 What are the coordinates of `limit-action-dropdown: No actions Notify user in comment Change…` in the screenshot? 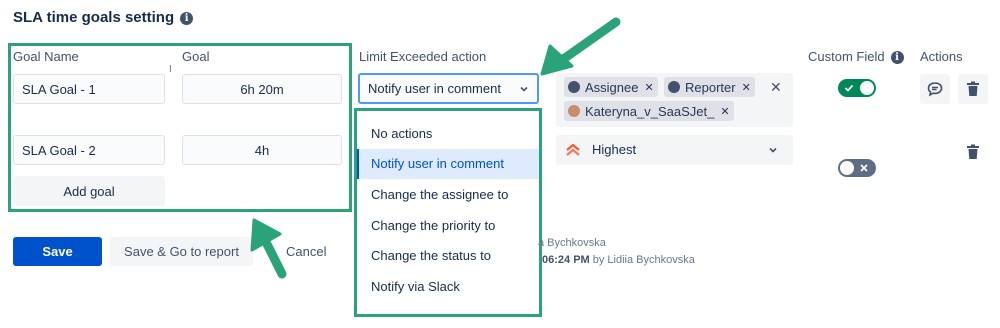 It's located at (448, 212).